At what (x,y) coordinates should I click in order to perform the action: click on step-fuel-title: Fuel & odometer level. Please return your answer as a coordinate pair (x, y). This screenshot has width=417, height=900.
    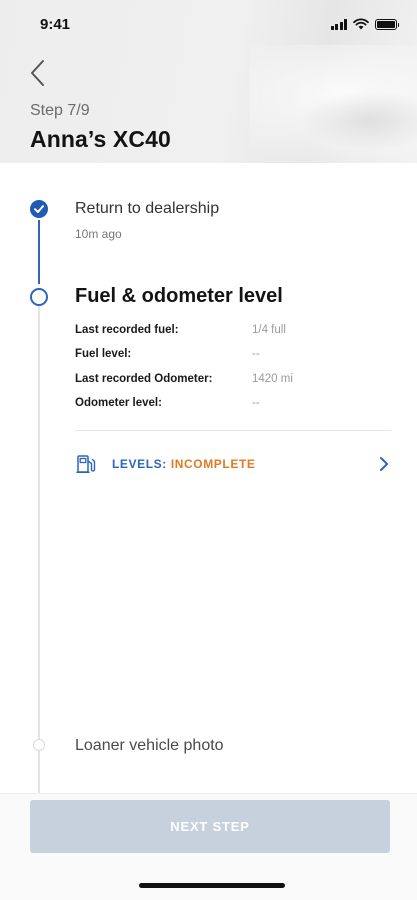
    Looking at the image, I should click on (179, 296).